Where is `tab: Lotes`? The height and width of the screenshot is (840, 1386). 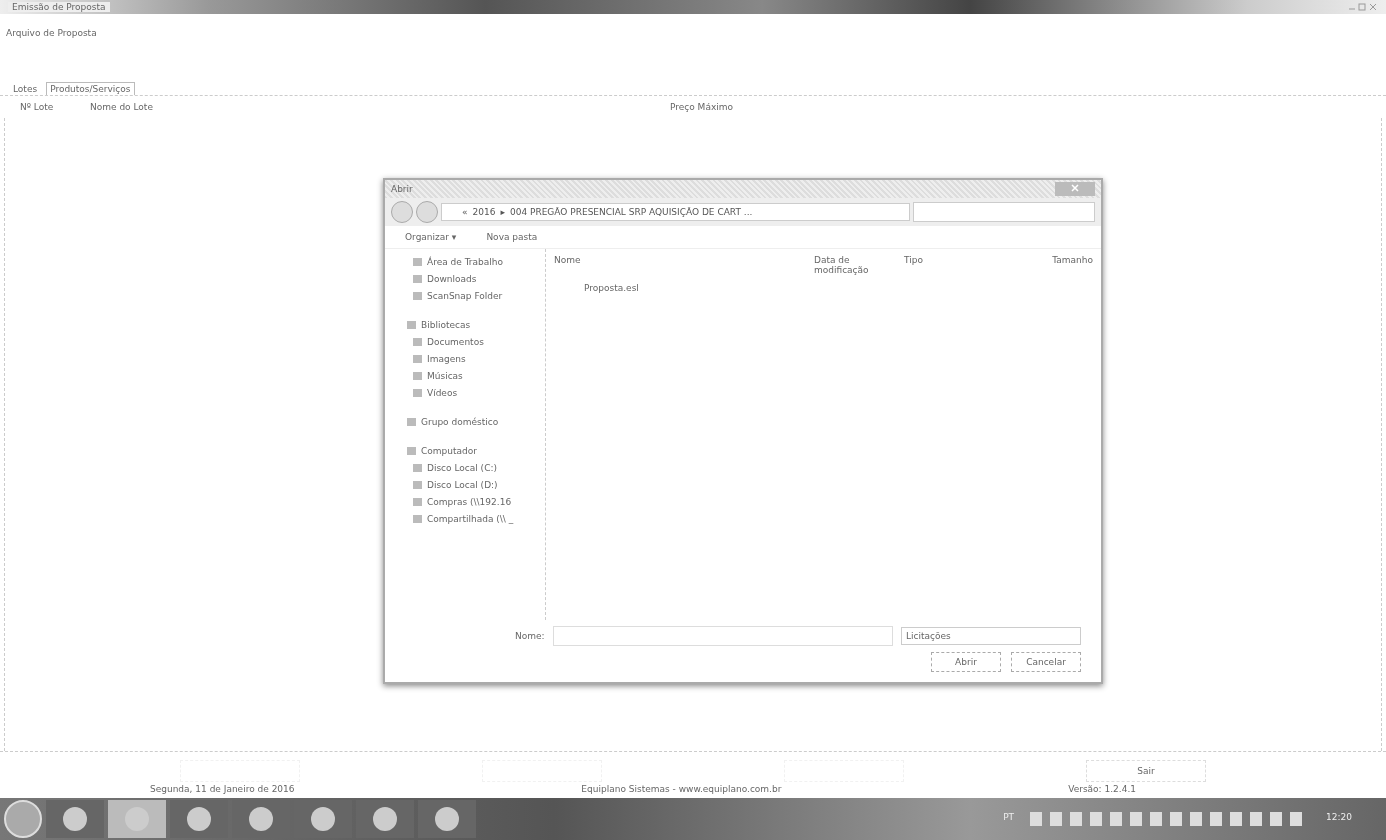
tab: Lotes is located at coordinates (25, 88).